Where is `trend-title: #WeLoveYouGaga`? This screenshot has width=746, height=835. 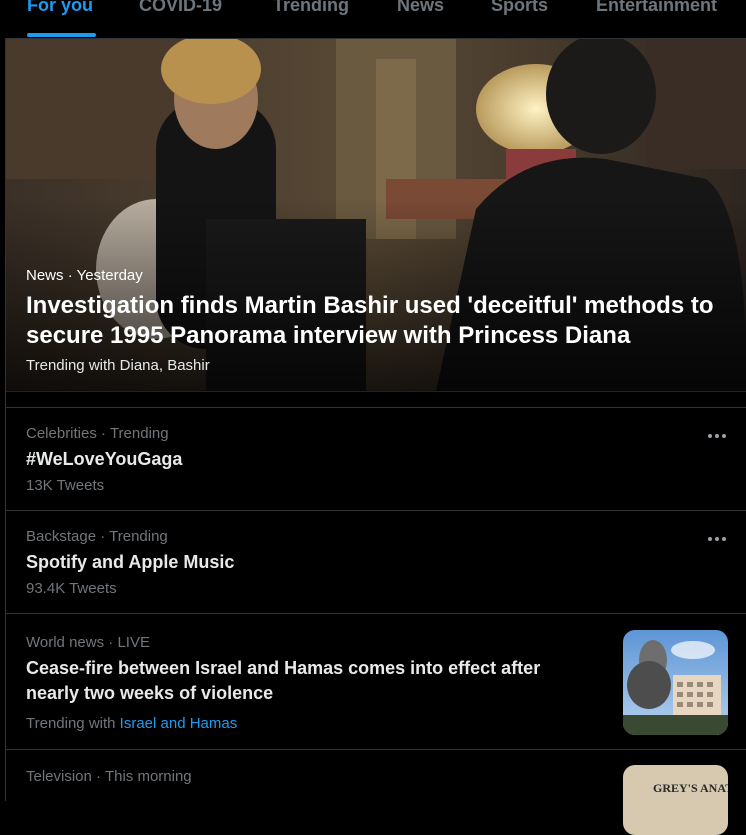 trend-title: #WeLoveYouGaga is located at coordinates (104, 459).